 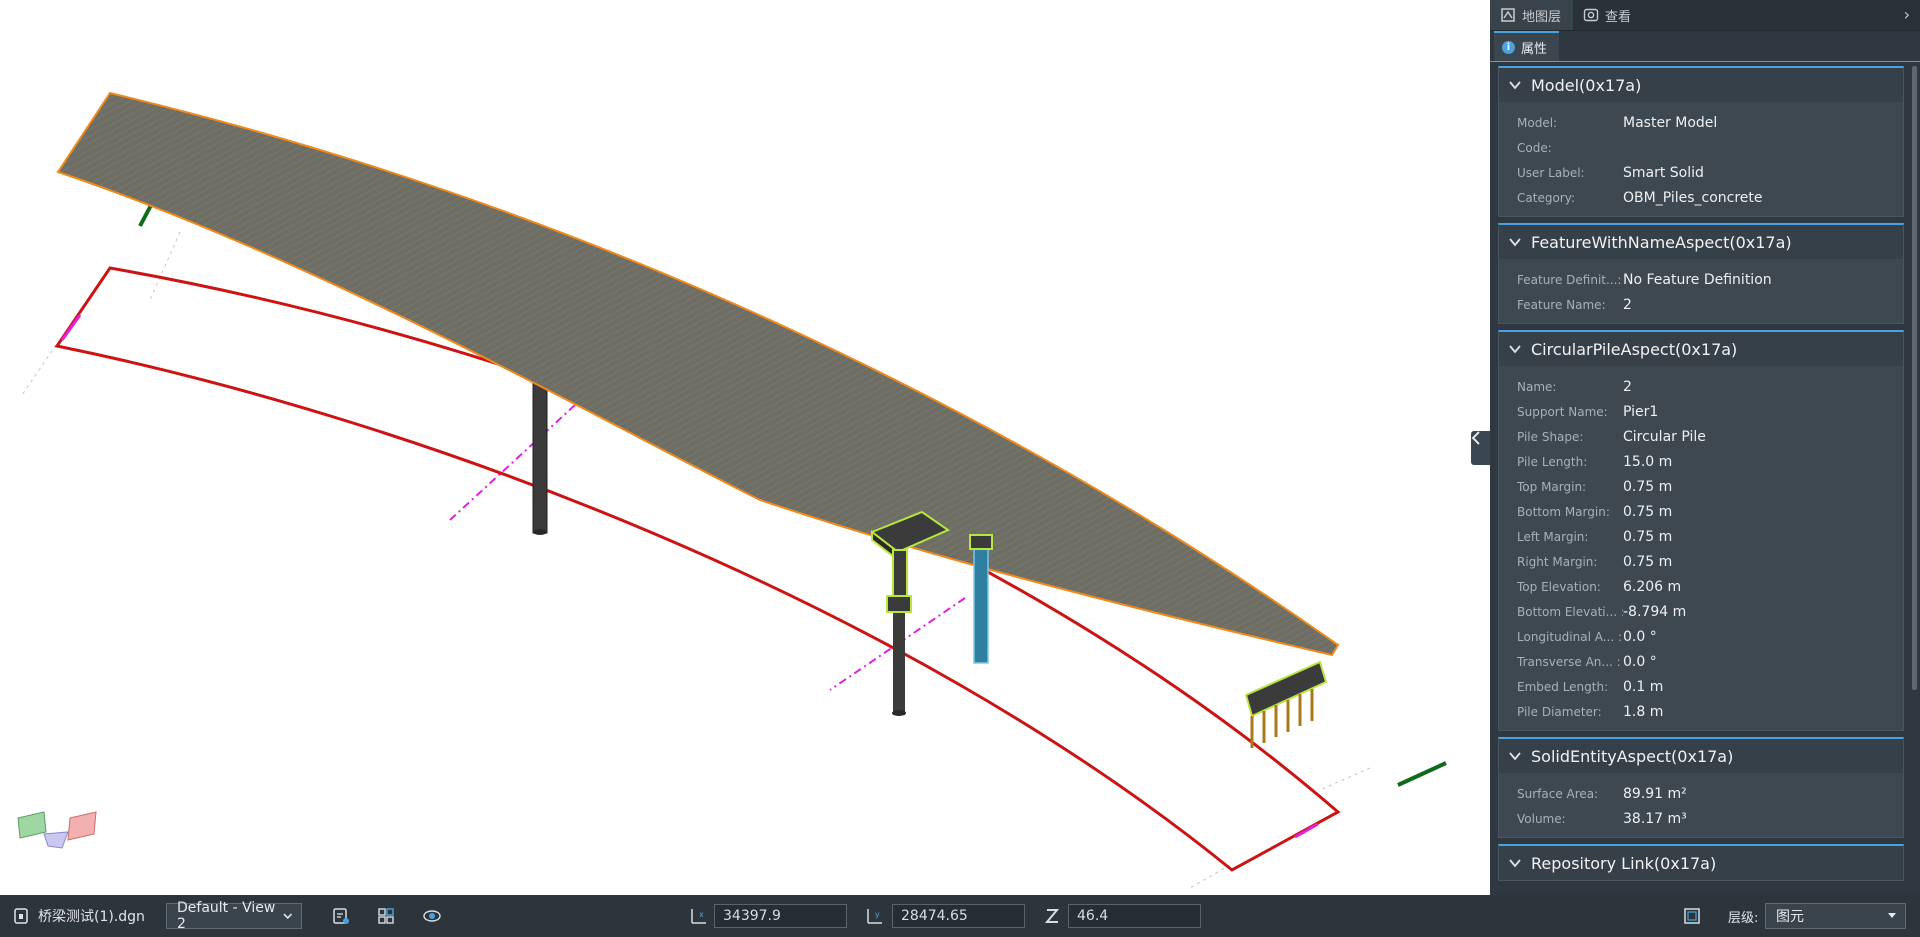 What do you see at coordinates (1664, 436) in the screenshot?
I see `property-value: Circular Pile` at bounding box center [1664, 436].